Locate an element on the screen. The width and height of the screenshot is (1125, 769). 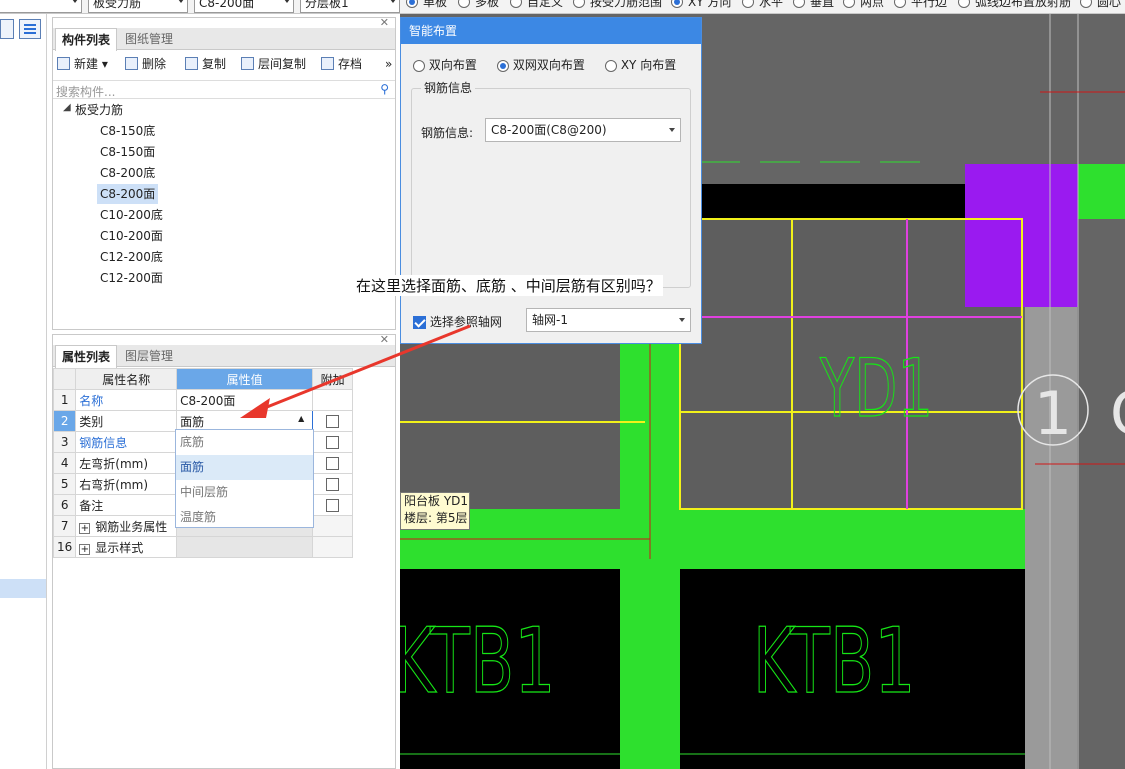
property-name: 钢筋信息 is located at coordinates (103, 442).